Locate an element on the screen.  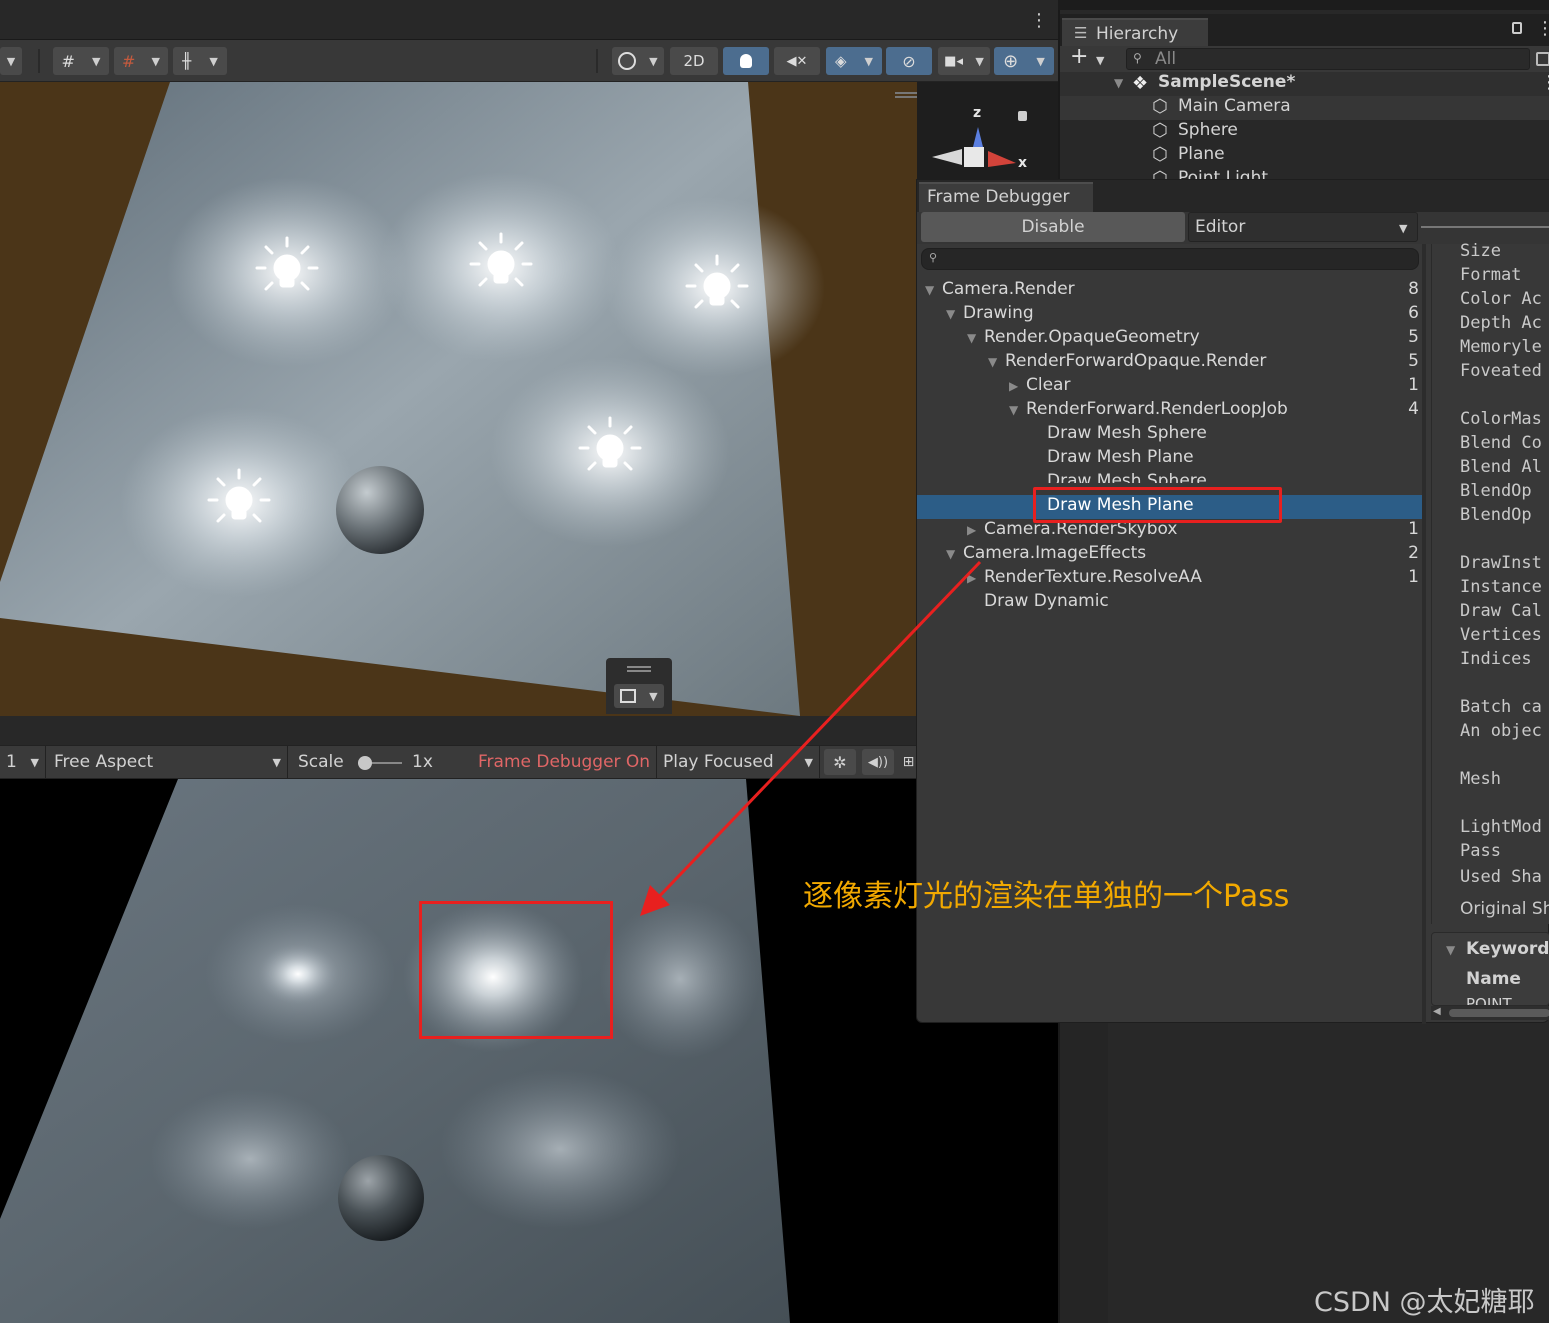
ruler-button: ╫ ▼ is located at coordinates (200, 61).